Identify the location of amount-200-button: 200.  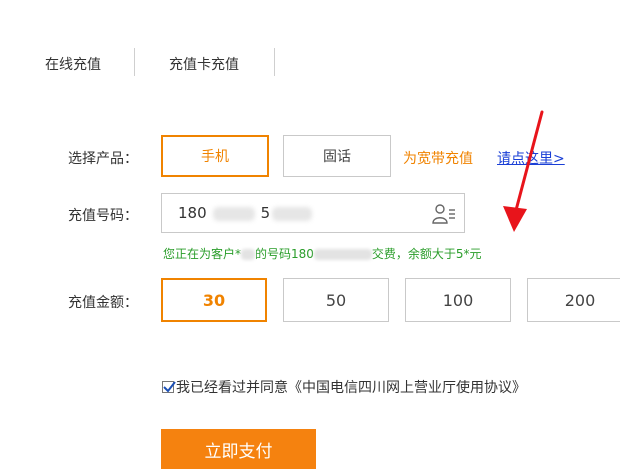
(573, 300).